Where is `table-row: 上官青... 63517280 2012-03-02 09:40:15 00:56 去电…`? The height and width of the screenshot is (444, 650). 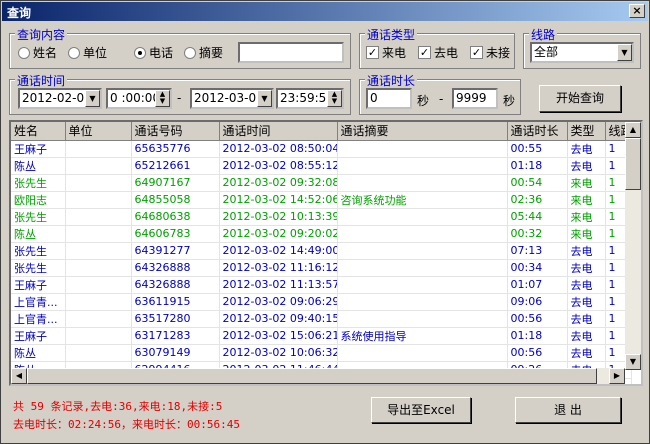
table-row: 上官青... 63517280 2012-03-02 09:40:15 00:56 去电… is located at coordinates (321, 319).